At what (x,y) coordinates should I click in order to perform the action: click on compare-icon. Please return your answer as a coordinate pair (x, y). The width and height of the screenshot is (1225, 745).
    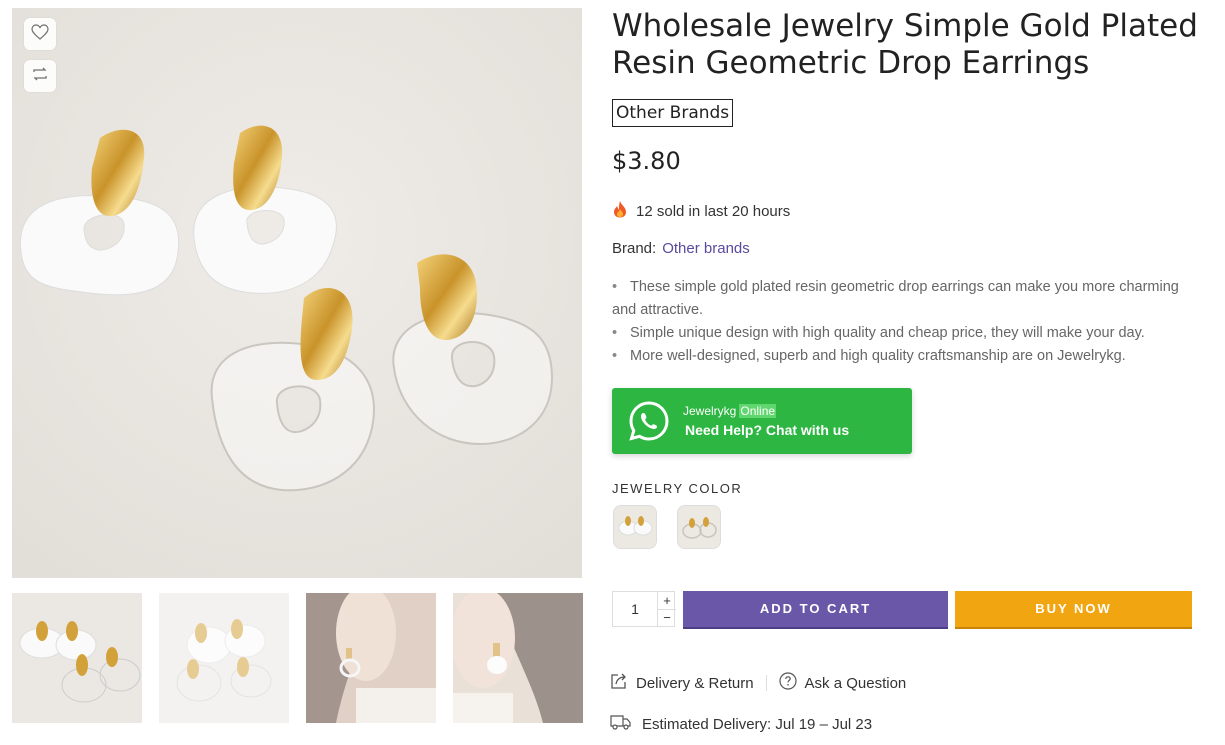
    Looking at the image, I should click on (40, 76).